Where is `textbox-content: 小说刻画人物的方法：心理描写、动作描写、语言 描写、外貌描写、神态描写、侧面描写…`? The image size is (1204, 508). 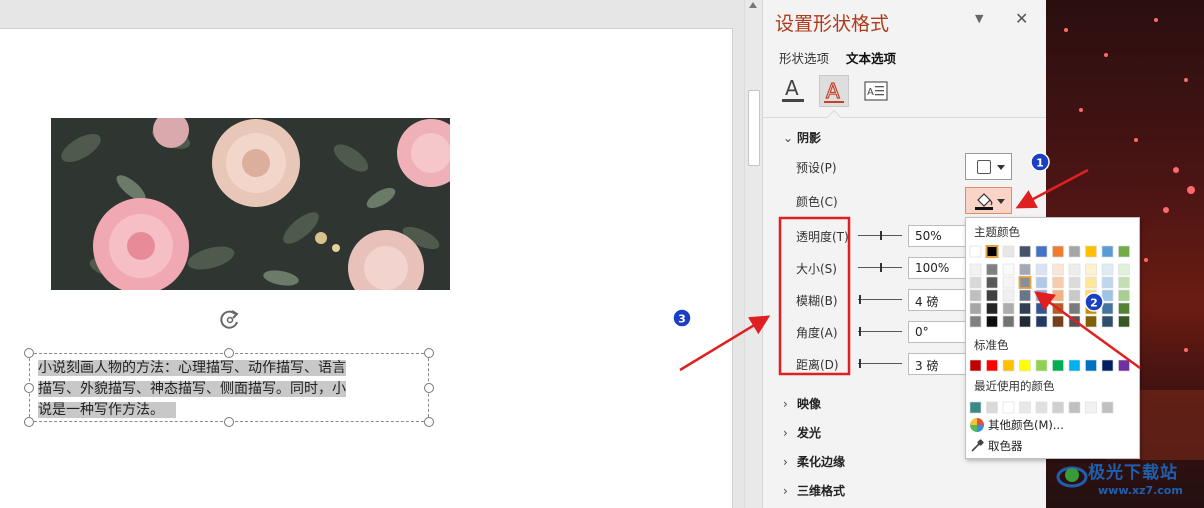
textbox-content: 小说刻画人物的方法：心理描写、动作描写、语言 描写、外貌描写、神态描写、侧面描写… is located at coordinates (225, 389).